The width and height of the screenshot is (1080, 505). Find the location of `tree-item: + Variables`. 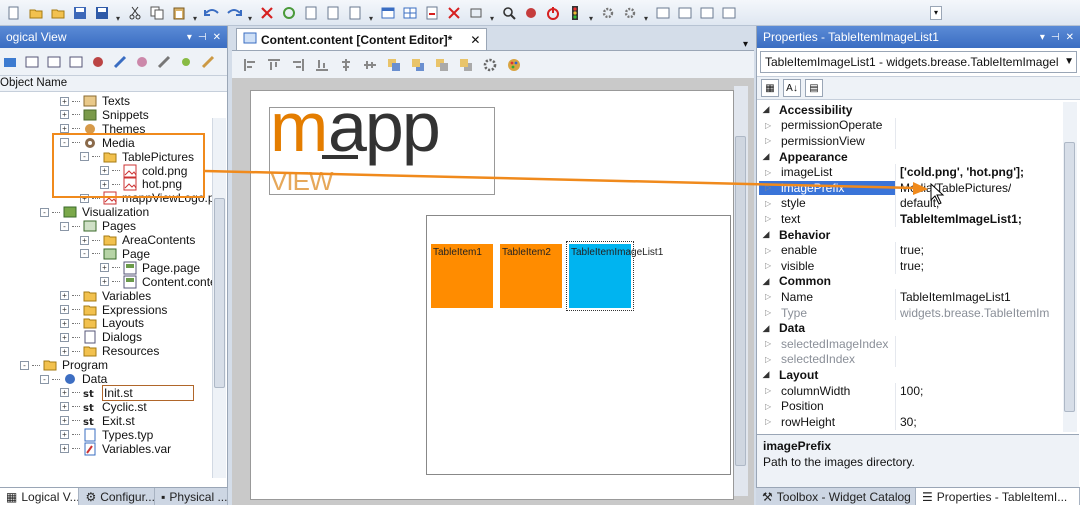

tree-item: + Variables is located at coordinates (105, 296).